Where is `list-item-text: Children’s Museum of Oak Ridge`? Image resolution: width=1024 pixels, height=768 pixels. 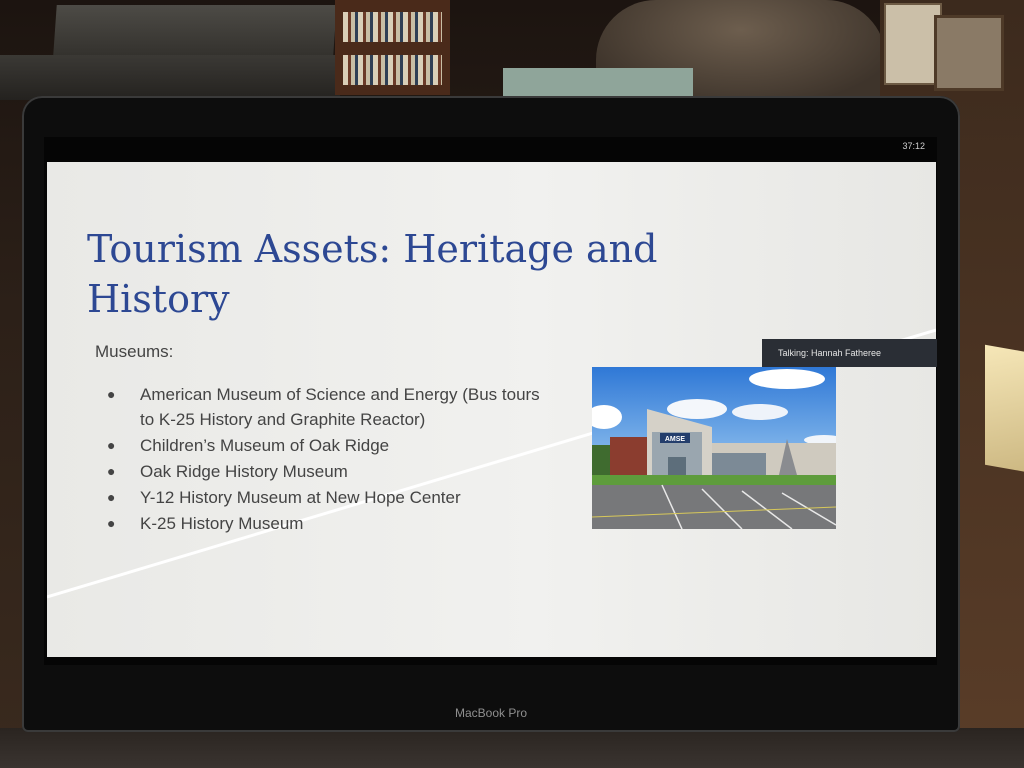
list-item-text: Children’s Museum of Oak Ridge is located at coordinates (265, 445).